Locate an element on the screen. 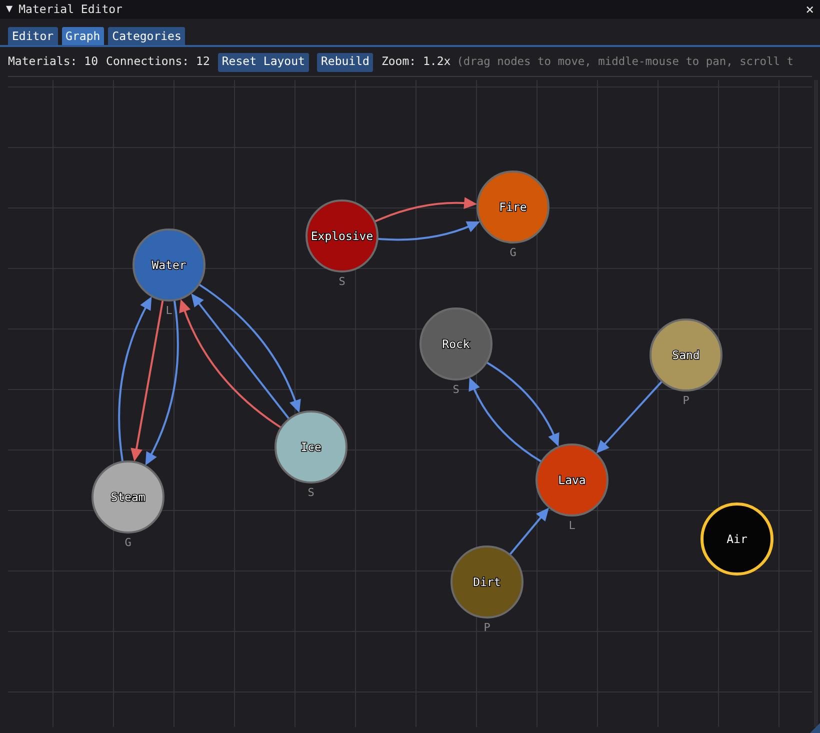  materials-count: Materials: 10 is located at coordinates (53, 61).